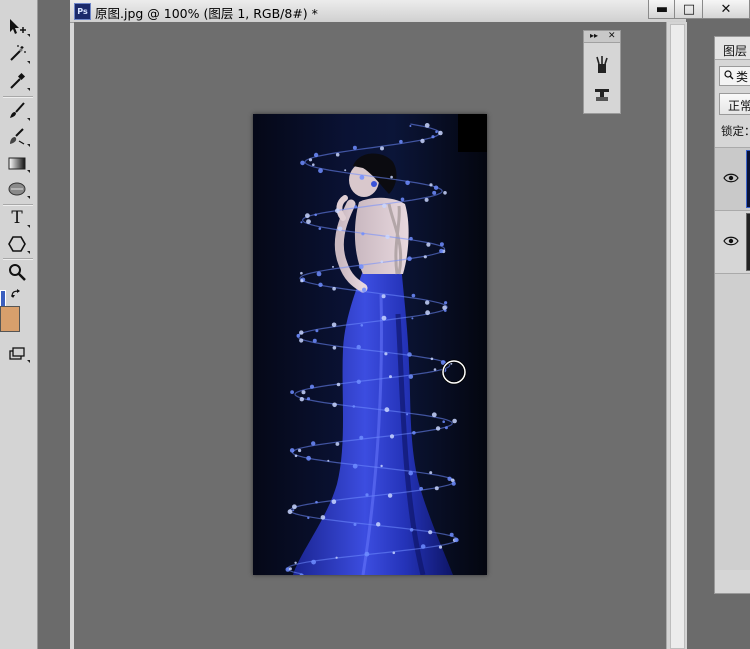 The width and height of the screenshot is (750, 649). I want to click on layers-tab: 图层, so click(732, 48).